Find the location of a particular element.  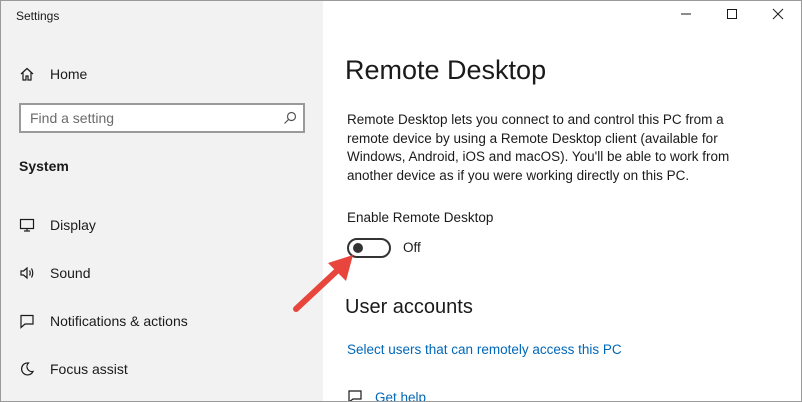

home-icon is located at coordinates (27, 74).